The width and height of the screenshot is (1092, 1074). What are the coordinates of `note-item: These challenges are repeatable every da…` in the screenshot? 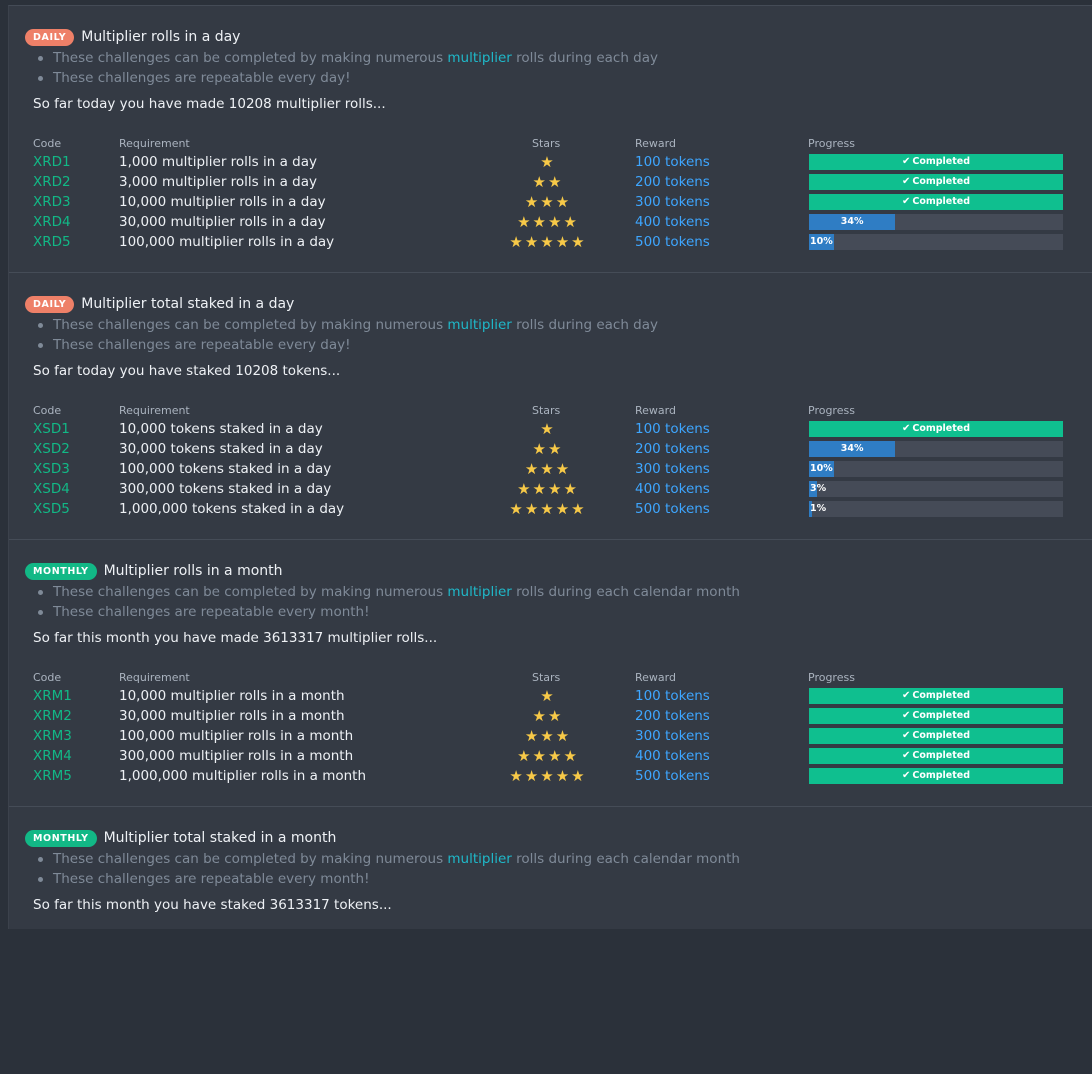 It's located at (347, 78).